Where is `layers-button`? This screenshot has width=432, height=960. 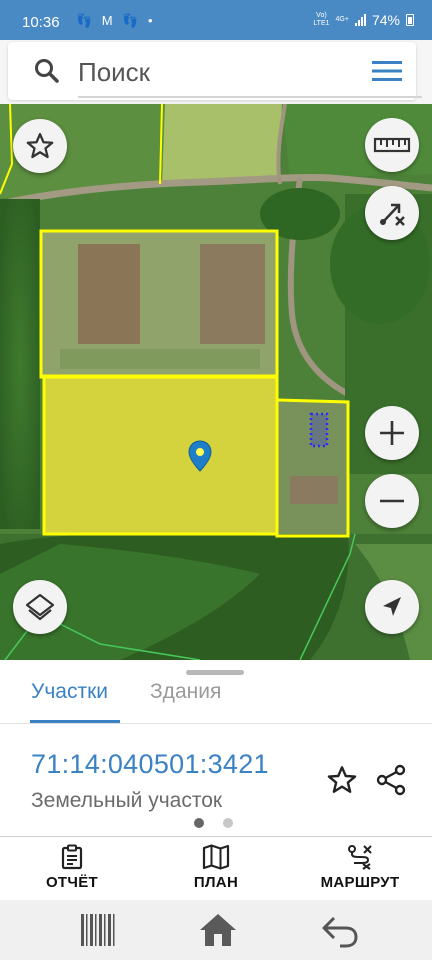 layers-button is located at coordinates (40, 607).